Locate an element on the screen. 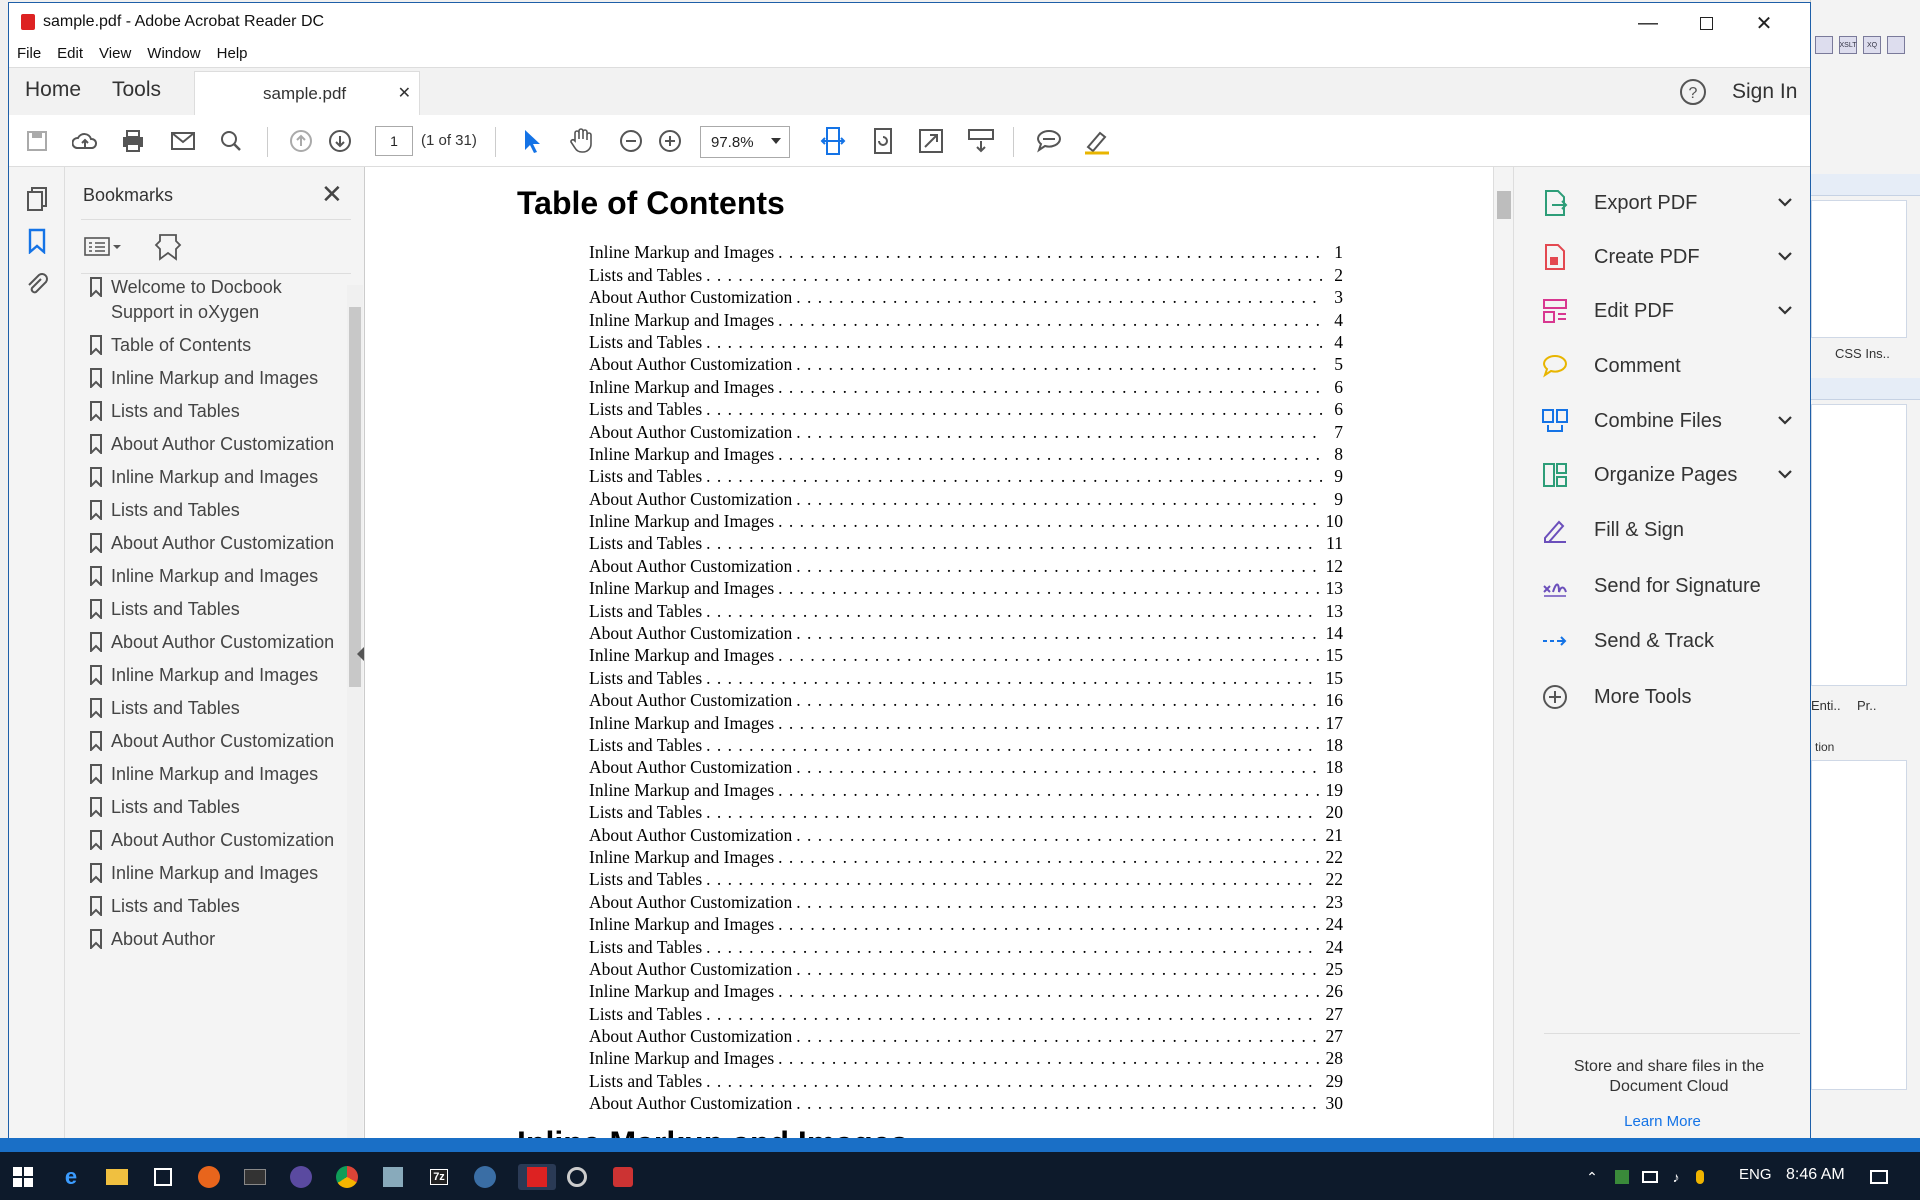 This screenshot has height=1200, width=1920. learn-more-link: Learn More is located at coordinates (1662, 1121).